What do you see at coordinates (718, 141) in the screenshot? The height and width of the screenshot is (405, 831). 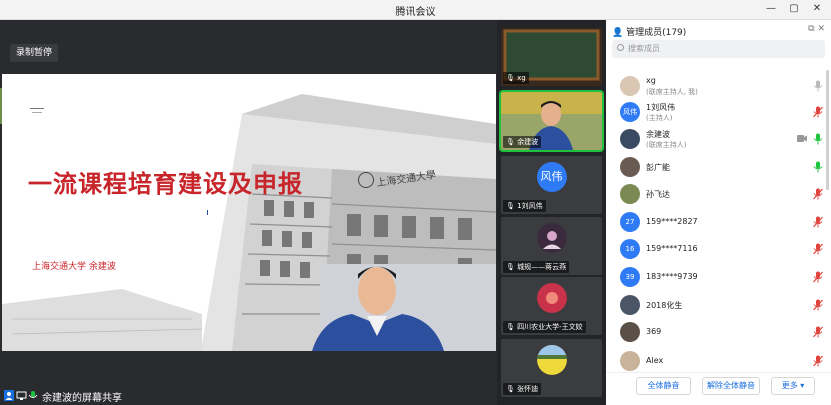 I see `member-row: 余建波 (联席主持人)` at bounding box center [718, 141].